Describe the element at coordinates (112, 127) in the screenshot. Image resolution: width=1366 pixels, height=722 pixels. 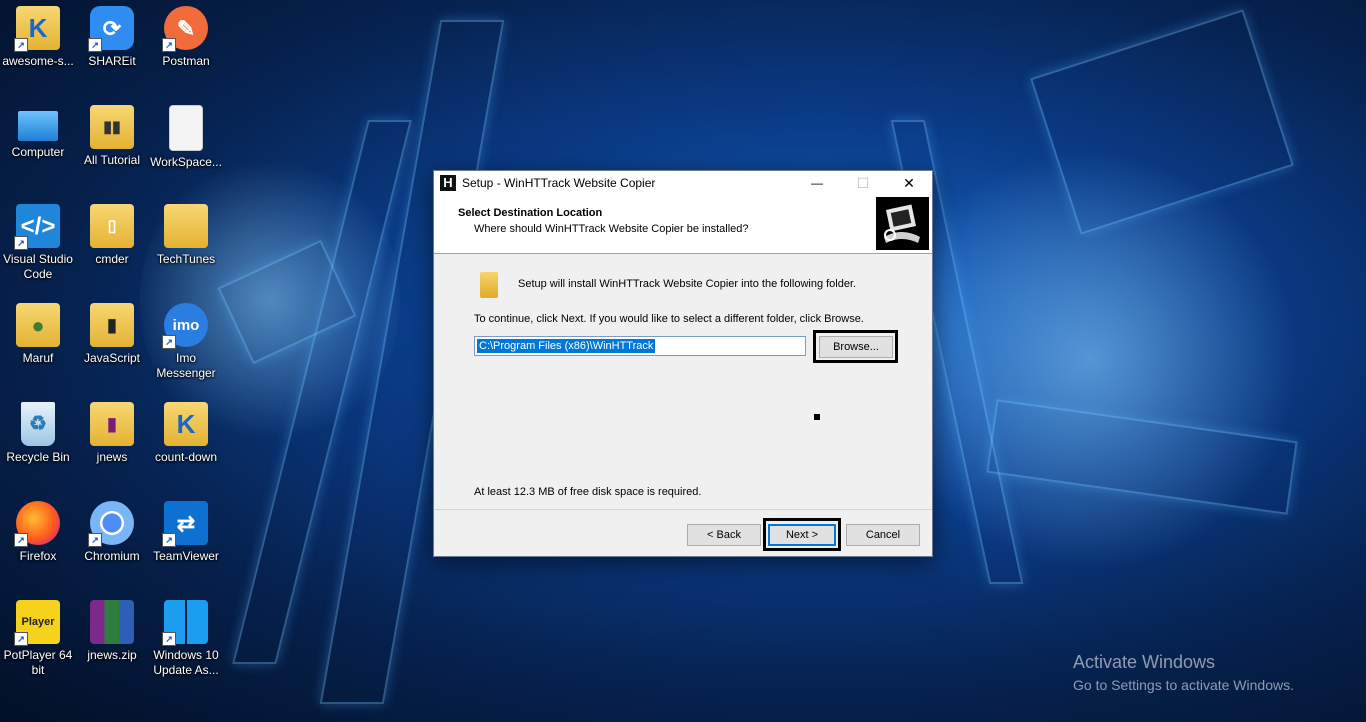
I see `folder-icon: ▮▮` at that location.